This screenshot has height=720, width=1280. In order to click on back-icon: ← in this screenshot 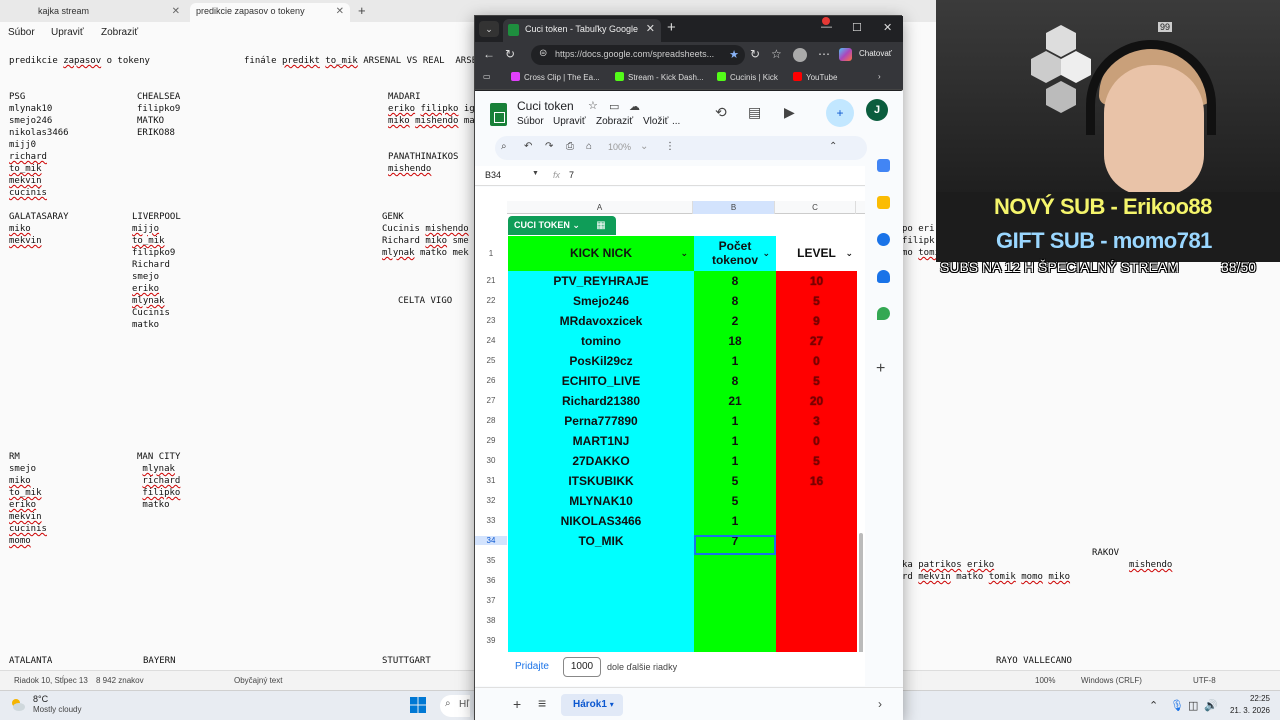, I will do `click(489, 54)`.